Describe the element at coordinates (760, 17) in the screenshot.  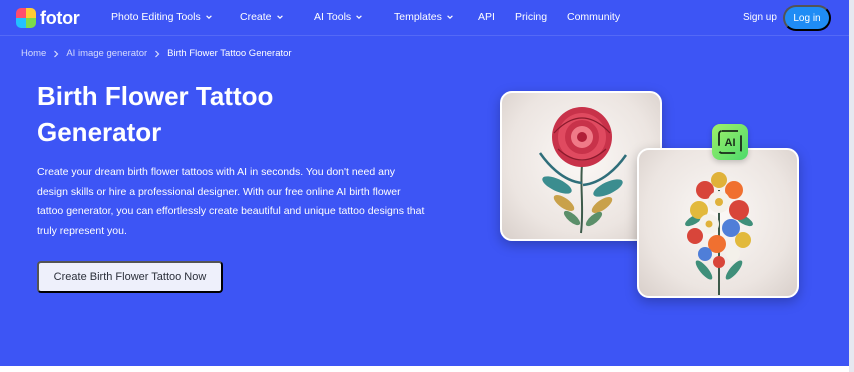
I see `signup-link: Sign up` at that location.